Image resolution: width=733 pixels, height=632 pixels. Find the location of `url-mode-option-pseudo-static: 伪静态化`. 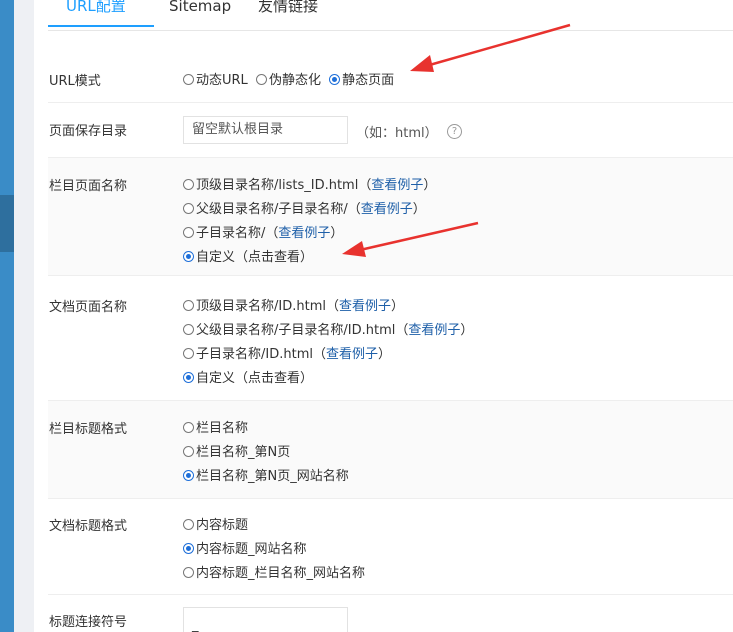

url-mode-option-pseudo-static: 伪静态化 is located at coordinates (288, 80).